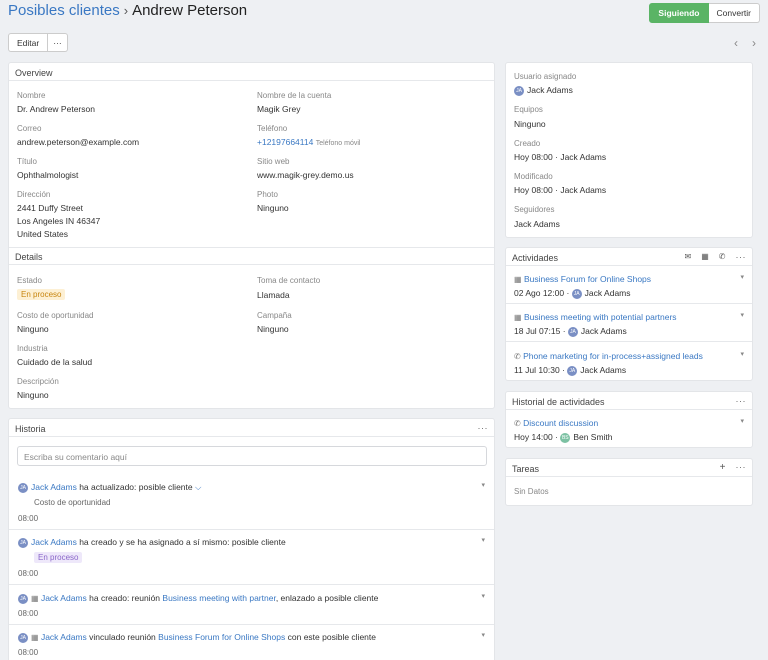 The height and width of the screenshot is (660, 768). What do you see at coordinates (29, 280) in the screenshot?
I see `status-label: Estado` at bounding box center [29, 280].